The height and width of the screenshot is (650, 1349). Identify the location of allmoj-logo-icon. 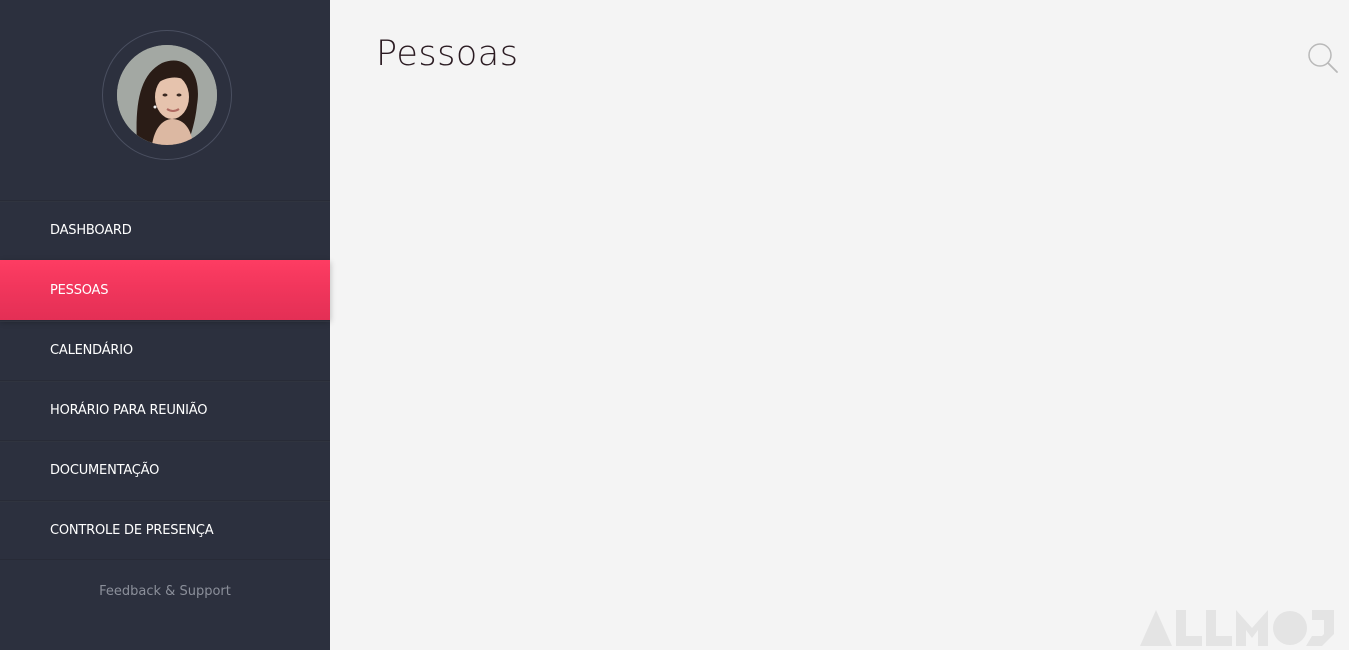
(1237, 627).